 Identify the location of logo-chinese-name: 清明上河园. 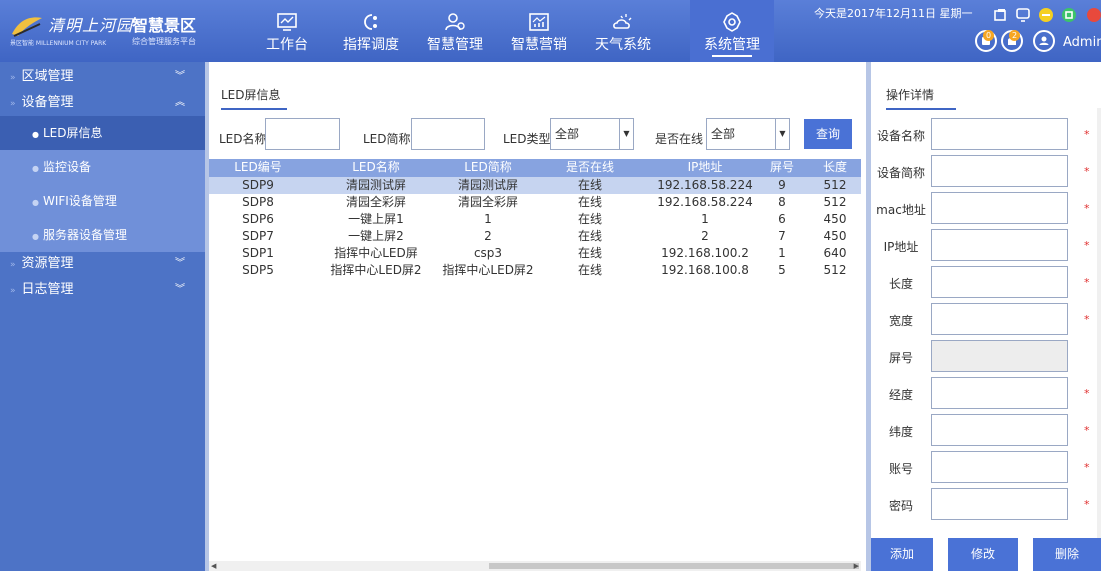
(91, 25).